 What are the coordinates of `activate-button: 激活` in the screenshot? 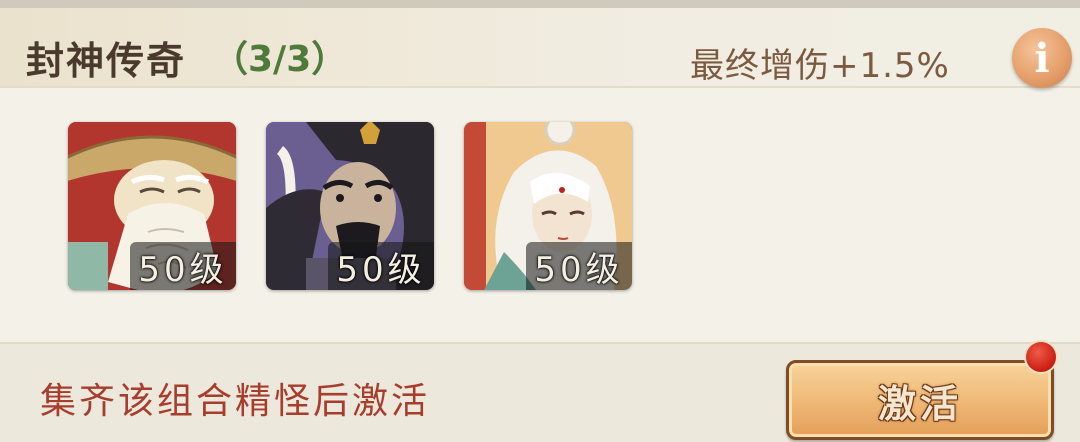 It's located at (920, 400).